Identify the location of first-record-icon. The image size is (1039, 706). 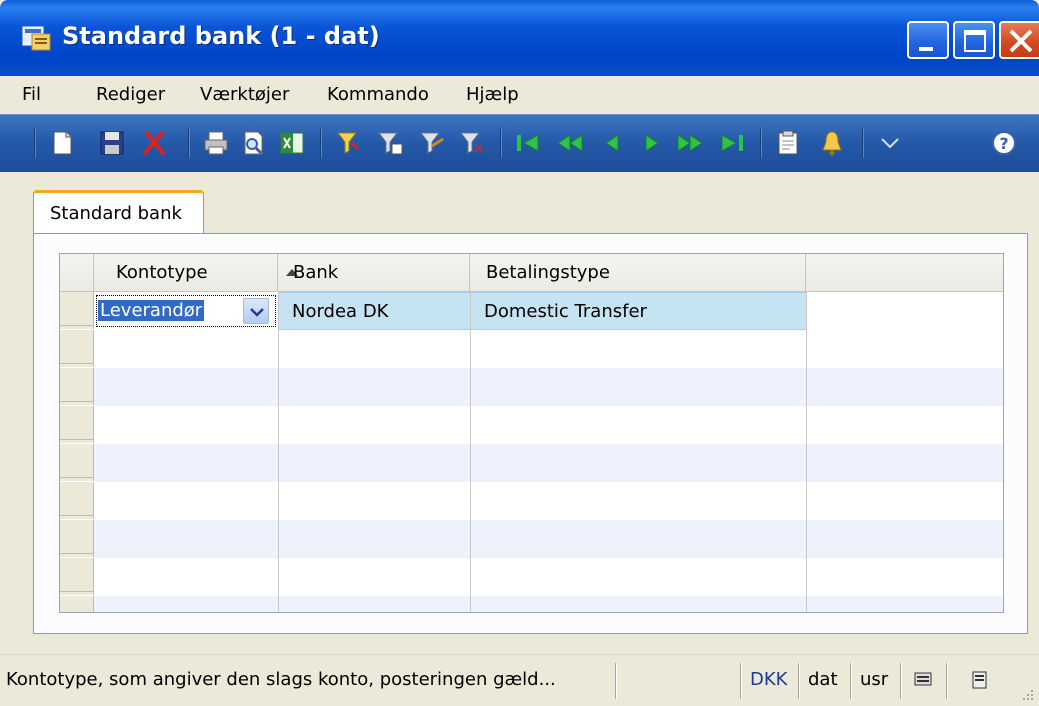
(528, 143).